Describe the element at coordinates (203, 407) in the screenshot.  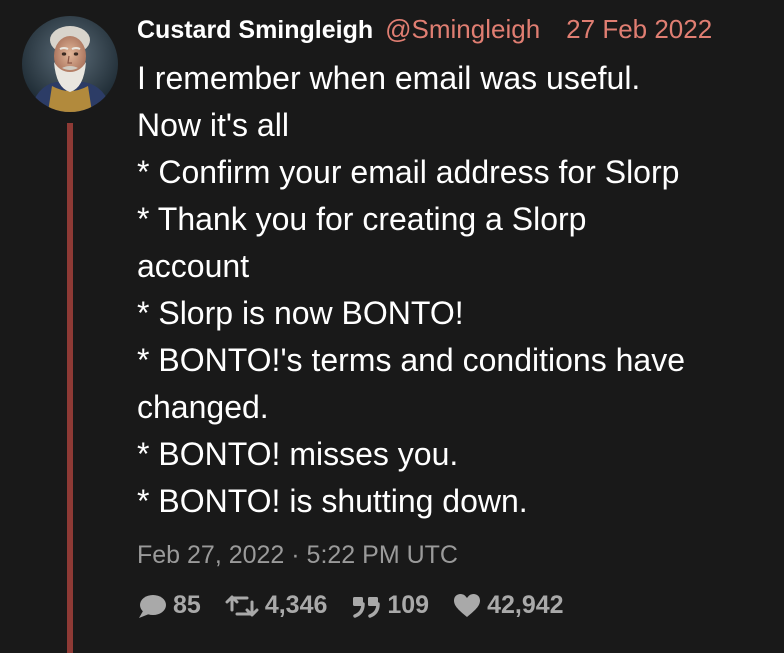
I see `tweet-body-line: changed.` at that location.